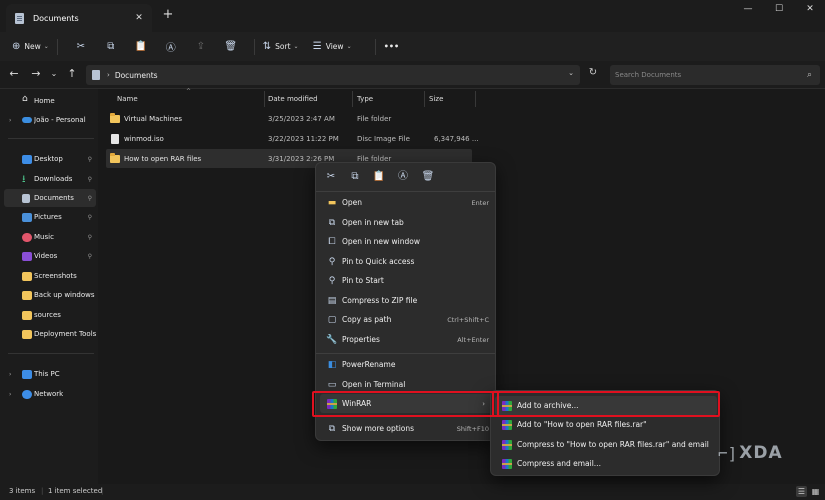 The height and width of the screenshot is (500, 825). What do you see at coordinates (810, 11) in the screenshot?
I see `close-window-button: ✕` at bounding box center [810, 11].